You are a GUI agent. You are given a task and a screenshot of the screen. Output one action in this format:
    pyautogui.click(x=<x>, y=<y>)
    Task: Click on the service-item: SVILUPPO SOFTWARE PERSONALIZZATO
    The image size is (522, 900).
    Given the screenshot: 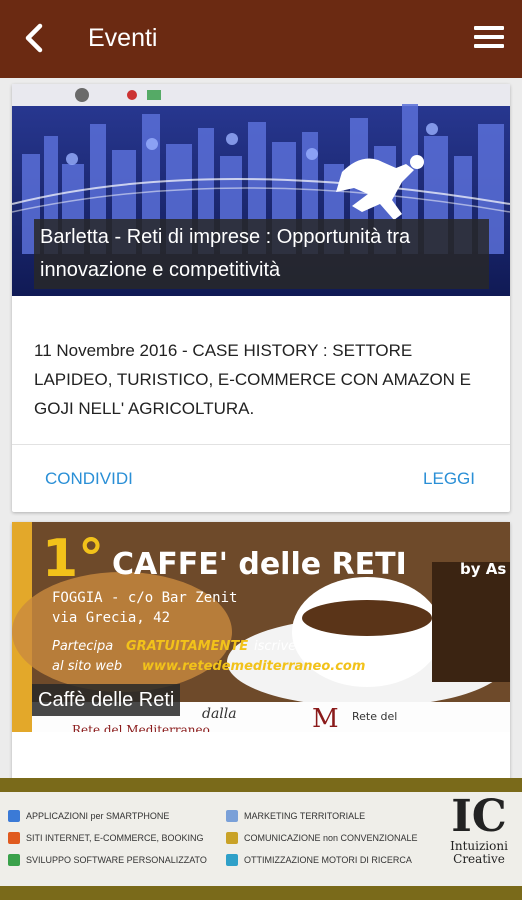 What is the action you would take?
    pyautogui.click(x=107, y=860)
    